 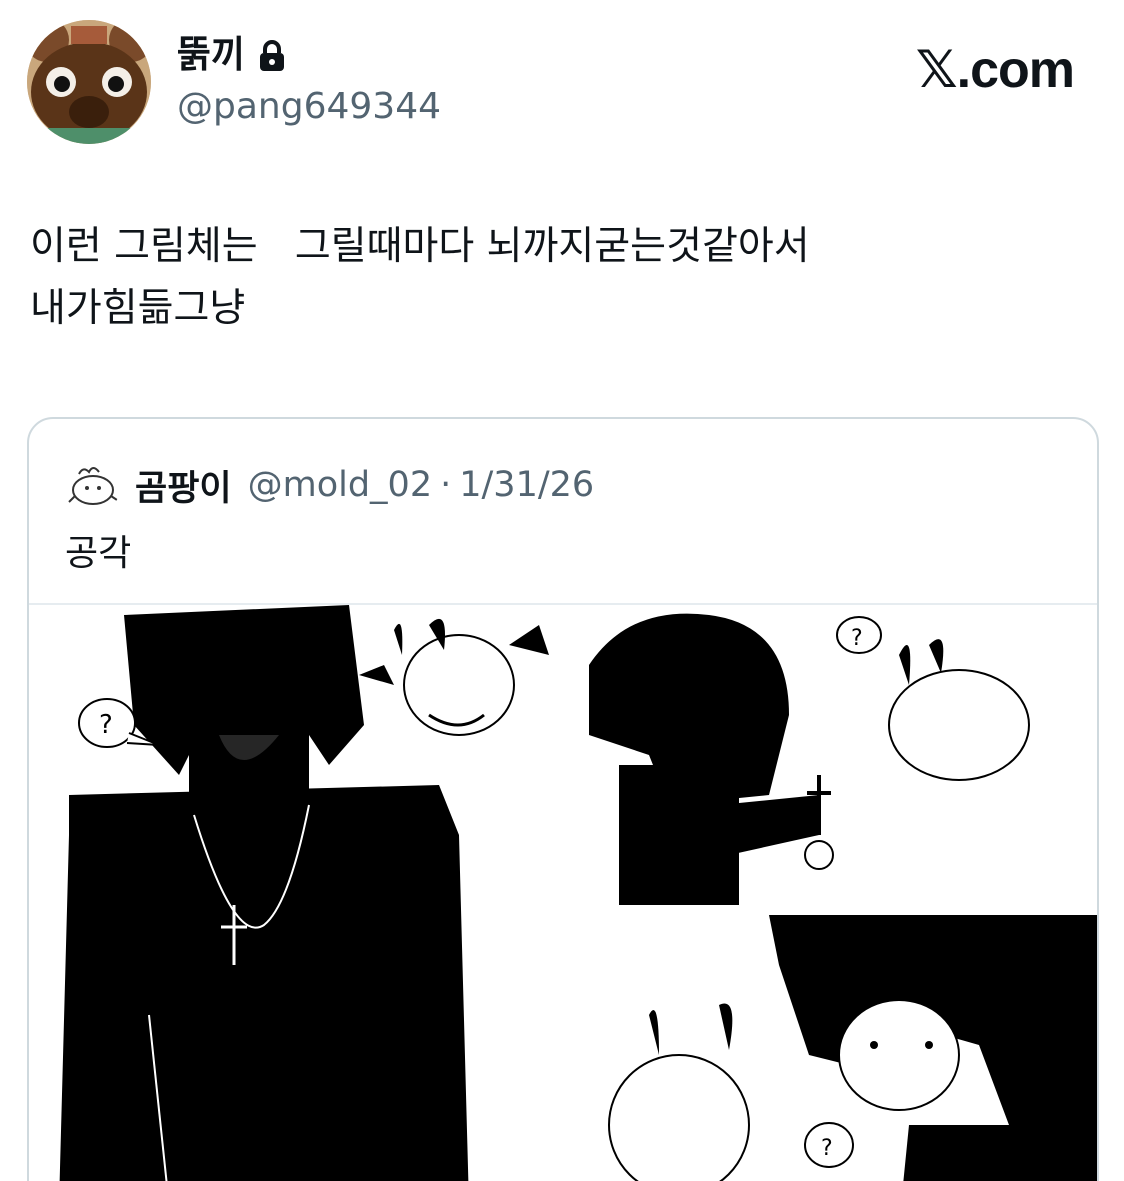 What do you see at coordinates (420, 277) in the screenshot?
I see `tweet-text: 이런 그림체는 그릴때마다 뇌까지굳는것같아서 내가힘듦그냥` at bounding box center [420, 277].